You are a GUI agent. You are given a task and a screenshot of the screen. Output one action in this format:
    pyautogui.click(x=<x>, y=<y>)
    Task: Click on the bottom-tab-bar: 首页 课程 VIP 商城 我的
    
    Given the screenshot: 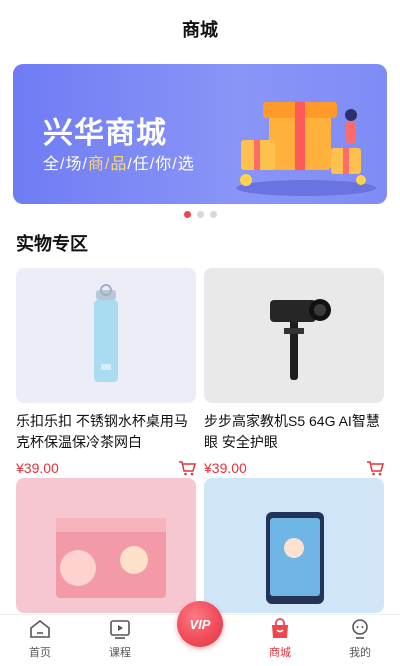 What is the action you would take?
    pyautogui.click(x=200, y=633)
    